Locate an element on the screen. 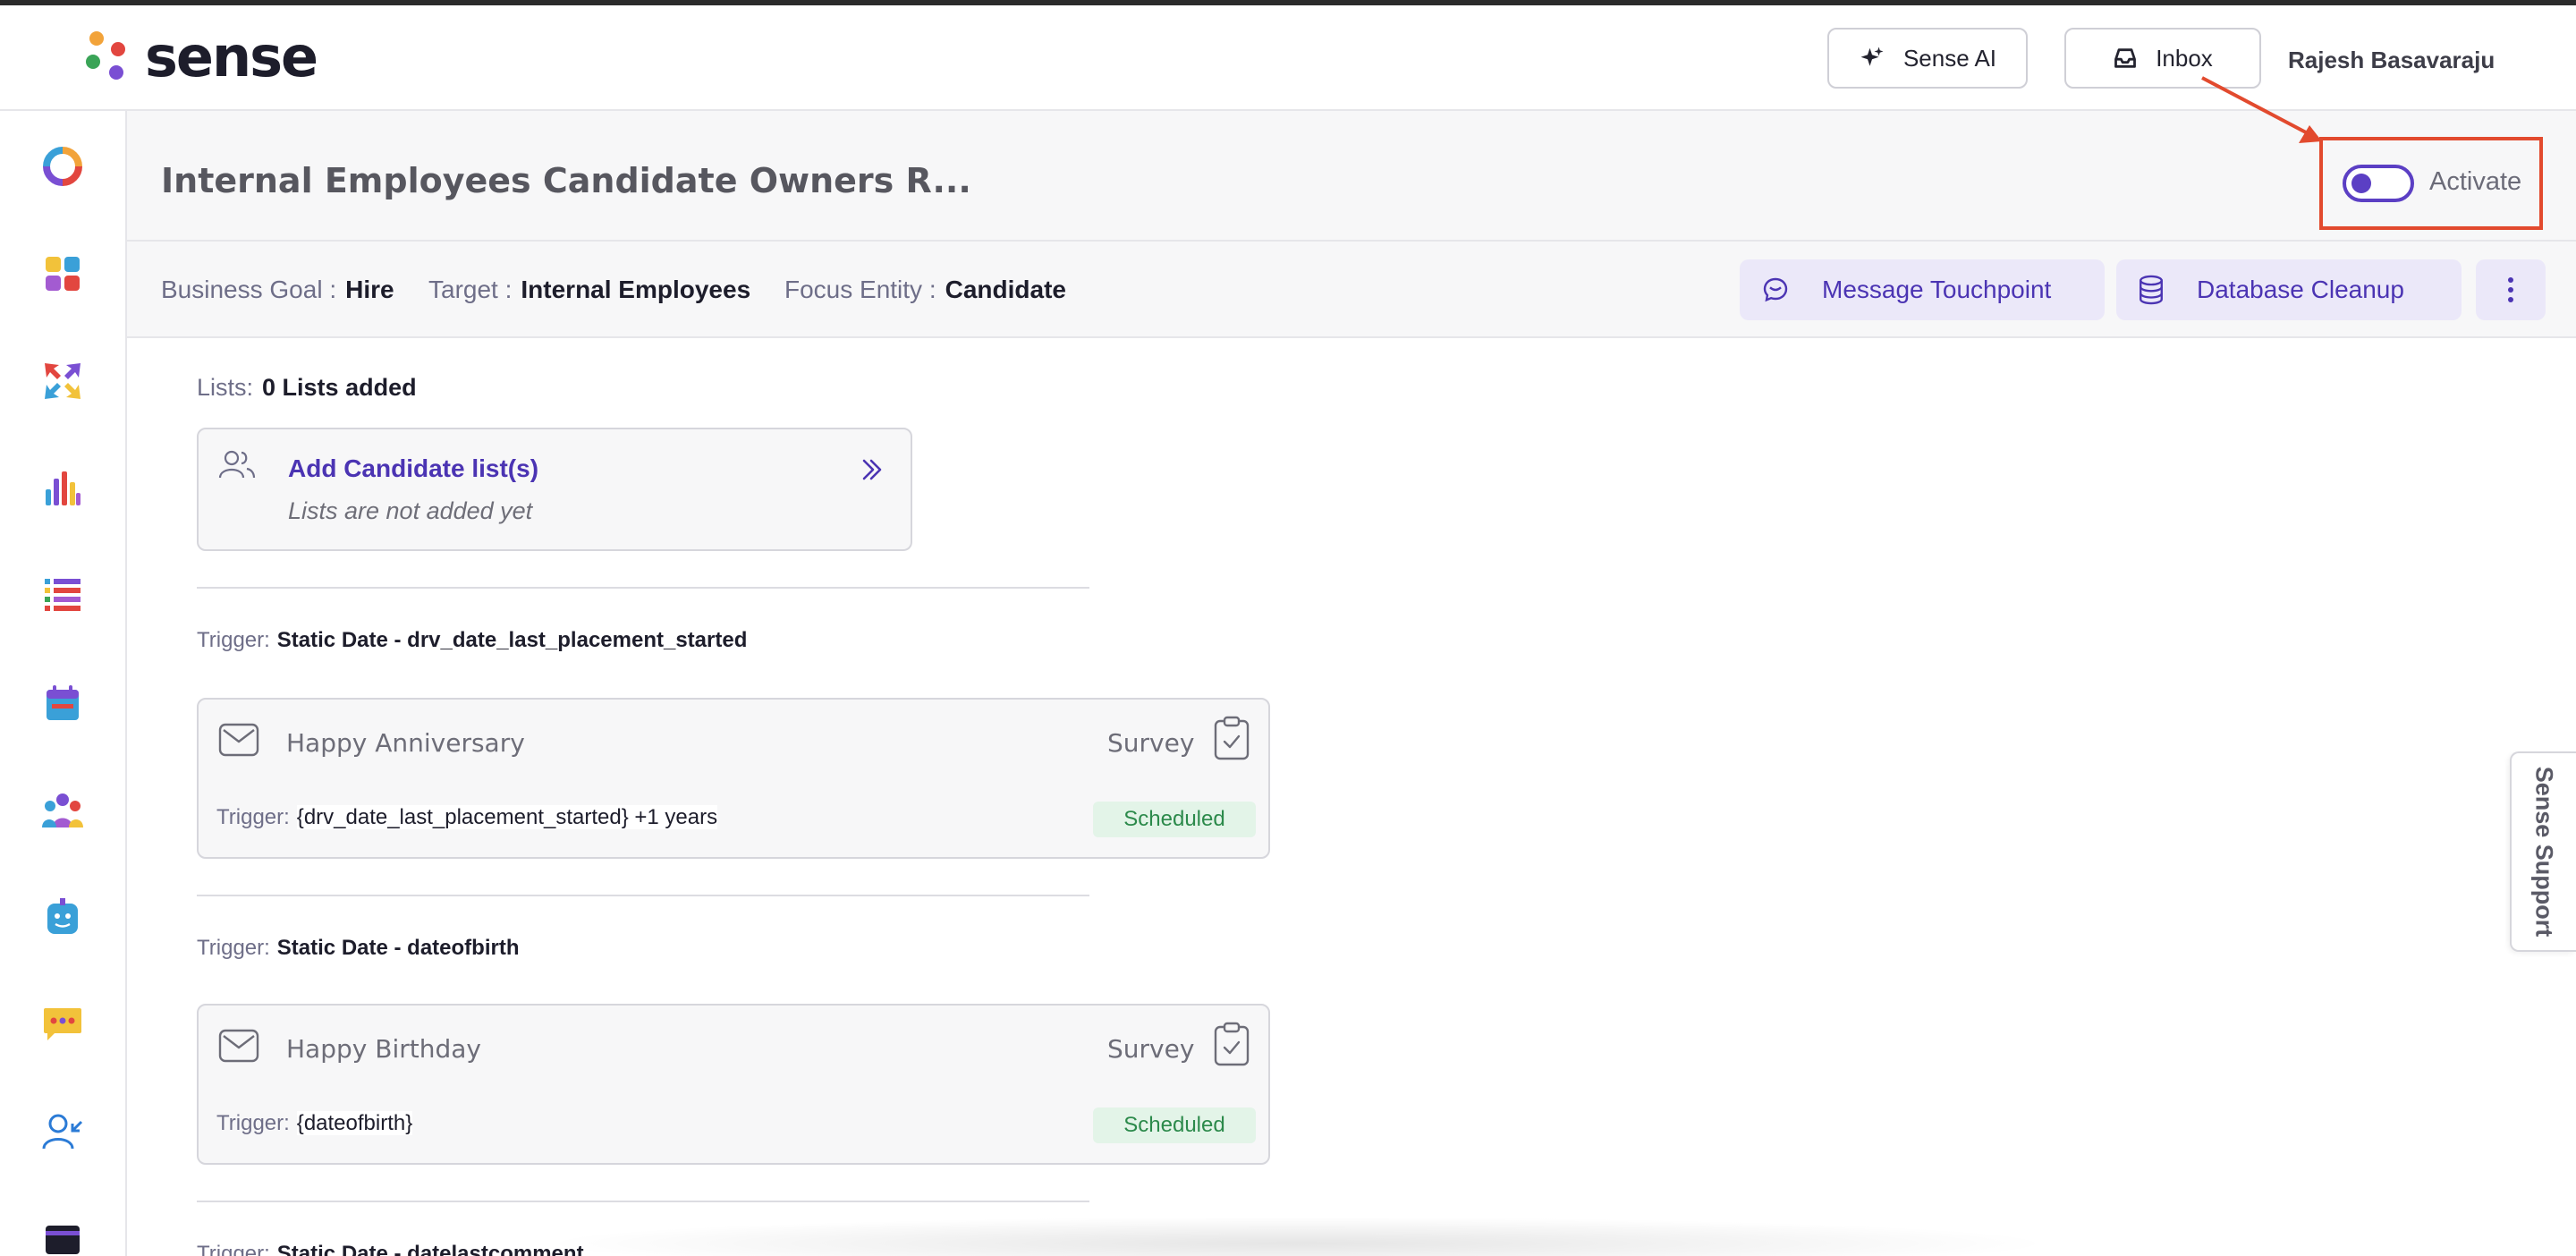 Image resolution: width=2576 pixels, height=1256 pixels. sidebar-item-dashboard is located at coordinates (62, 166).